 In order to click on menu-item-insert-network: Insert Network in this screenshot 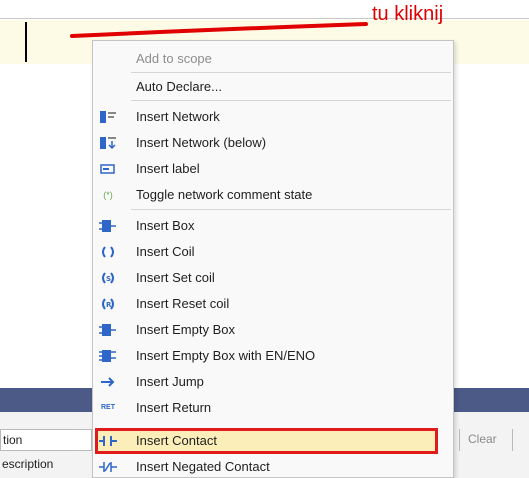, I will do `click(273, 117)`.